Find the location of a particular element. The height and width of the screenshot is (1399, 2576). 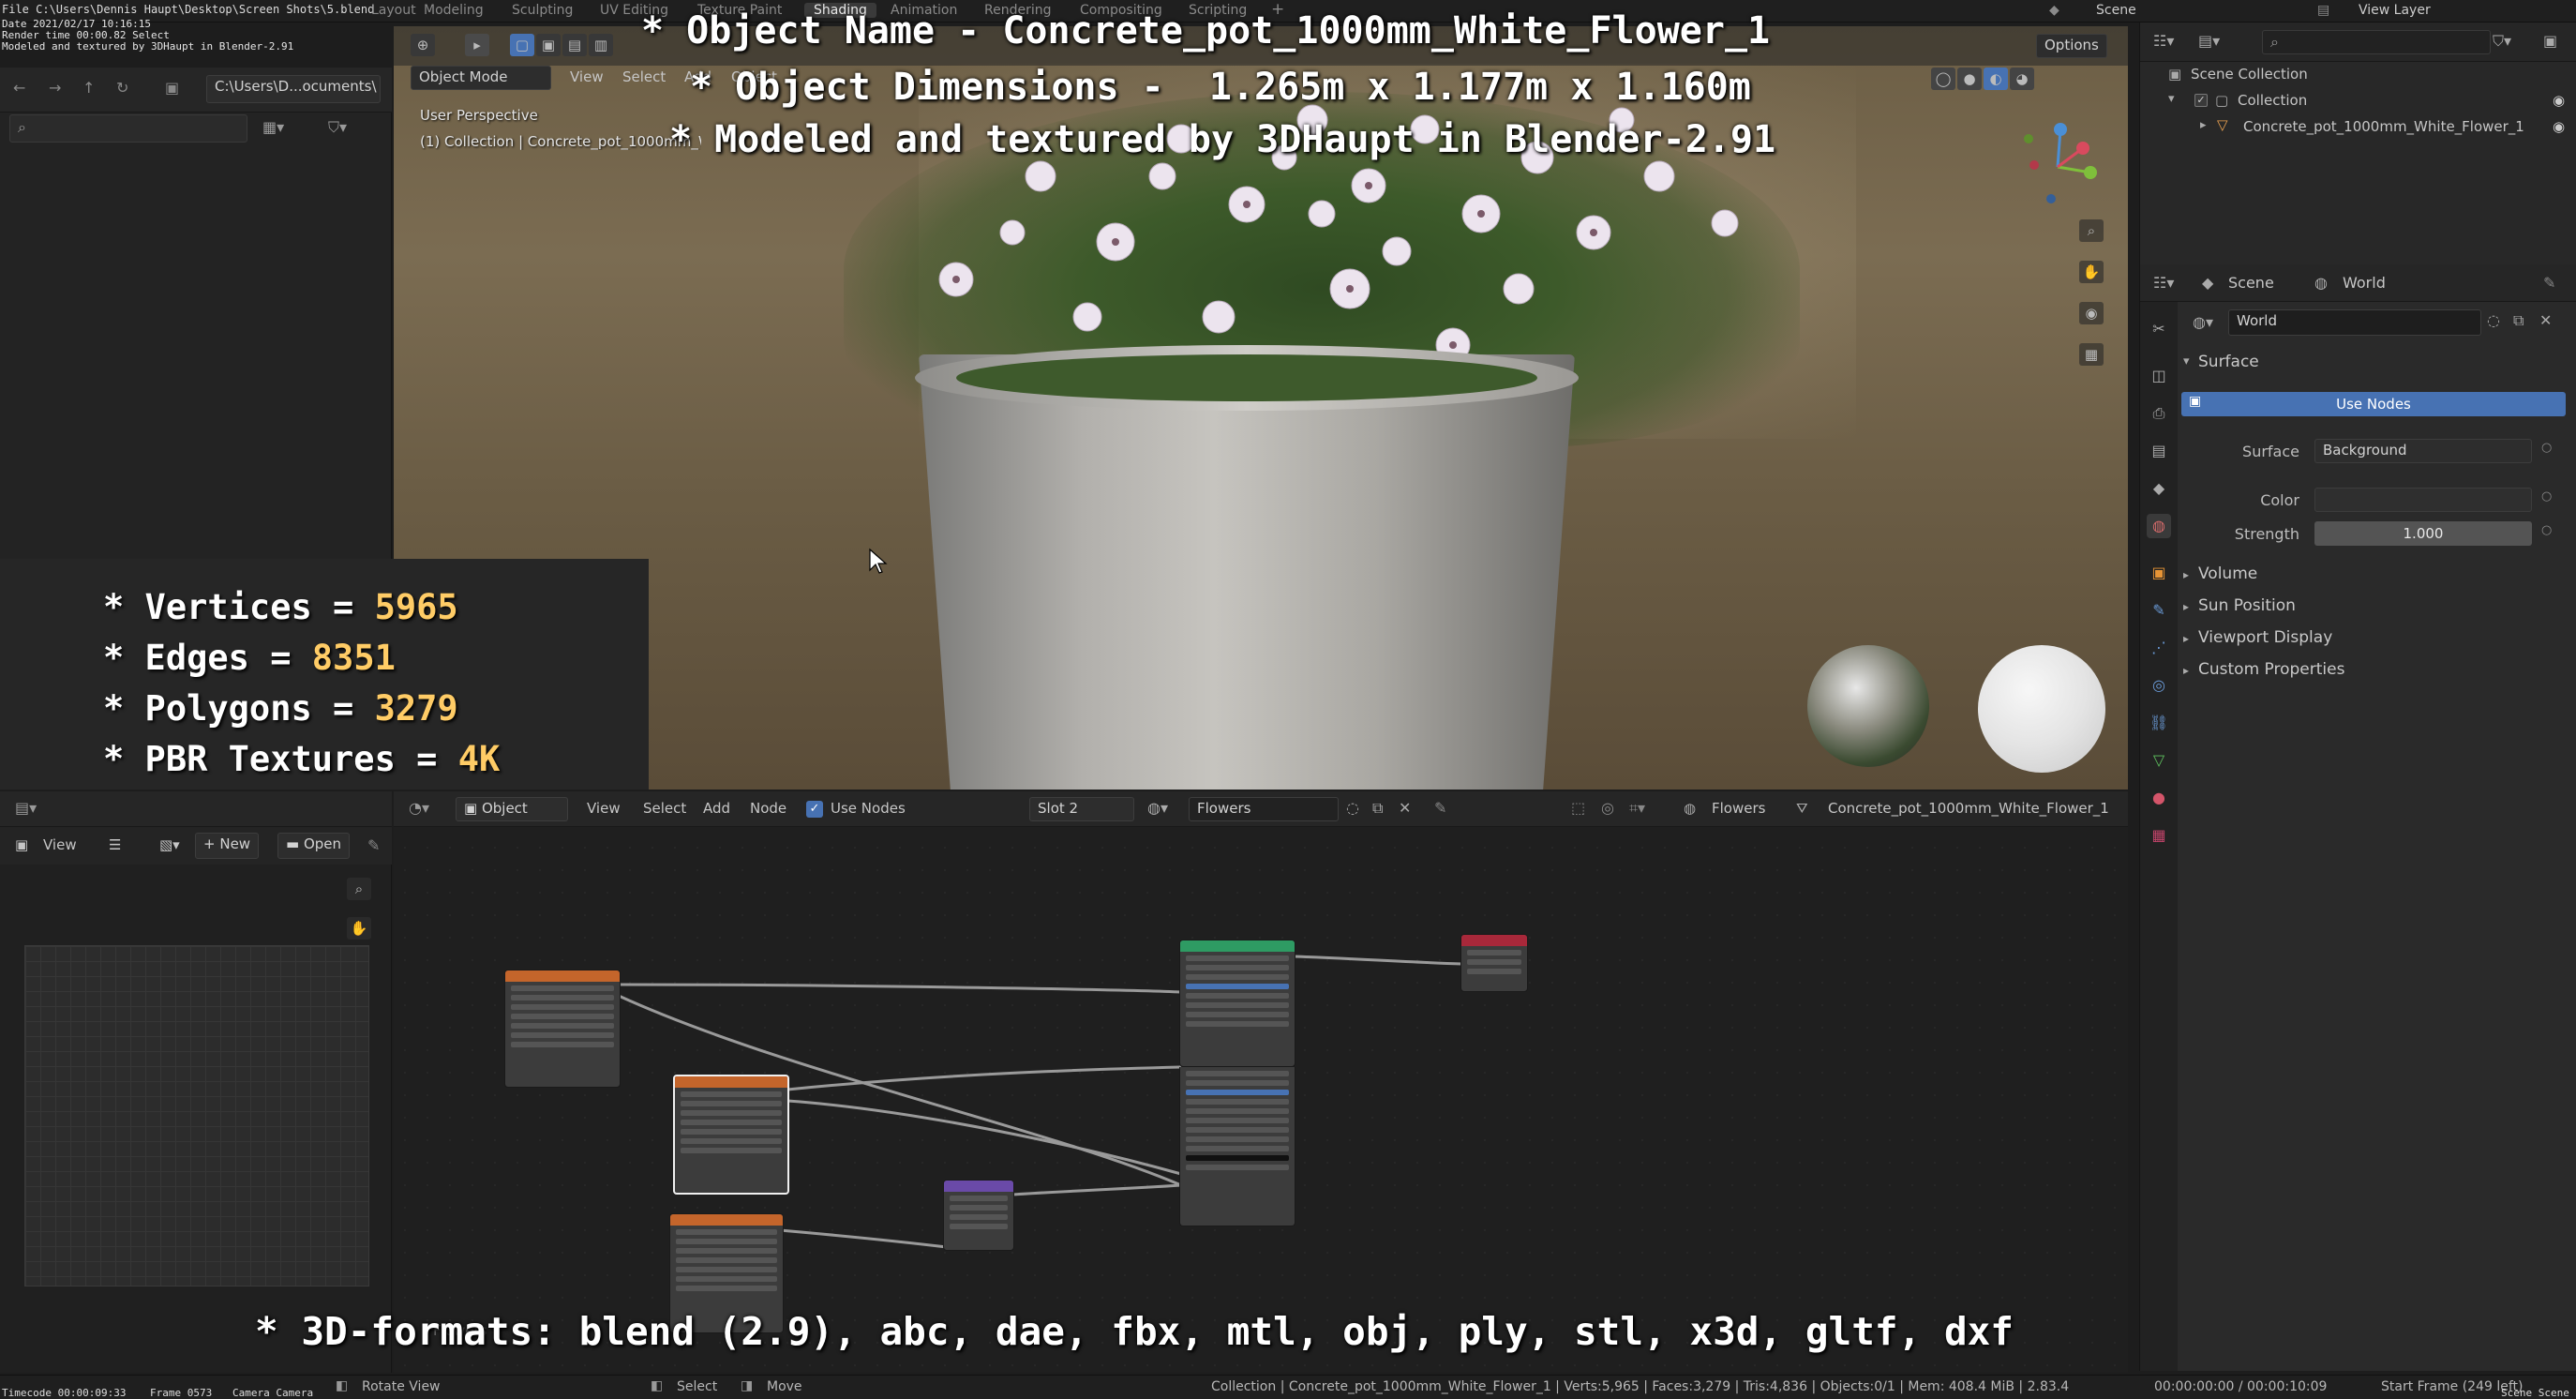

image-menu-view: View is located at coordinates (60, 844).